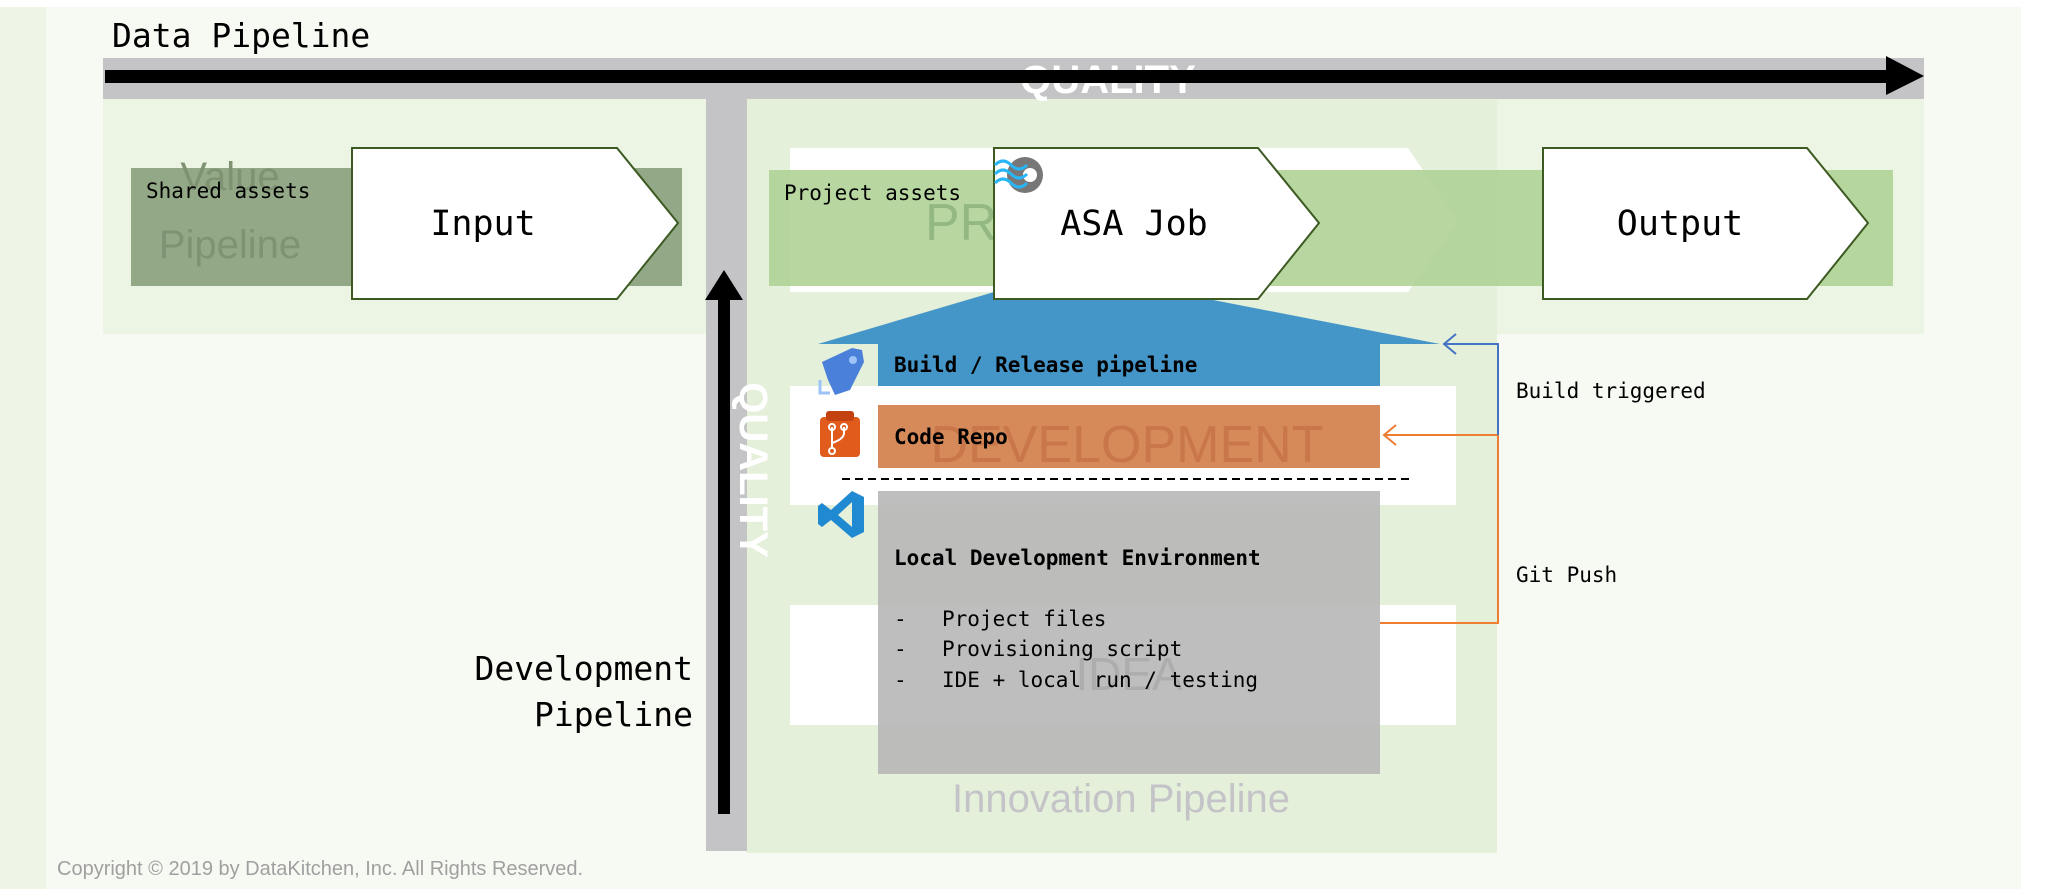  What do you see at coordinates (840, 434) in the screenshot?
I see `azure-repos-icon` at bounding box center [840, 434].